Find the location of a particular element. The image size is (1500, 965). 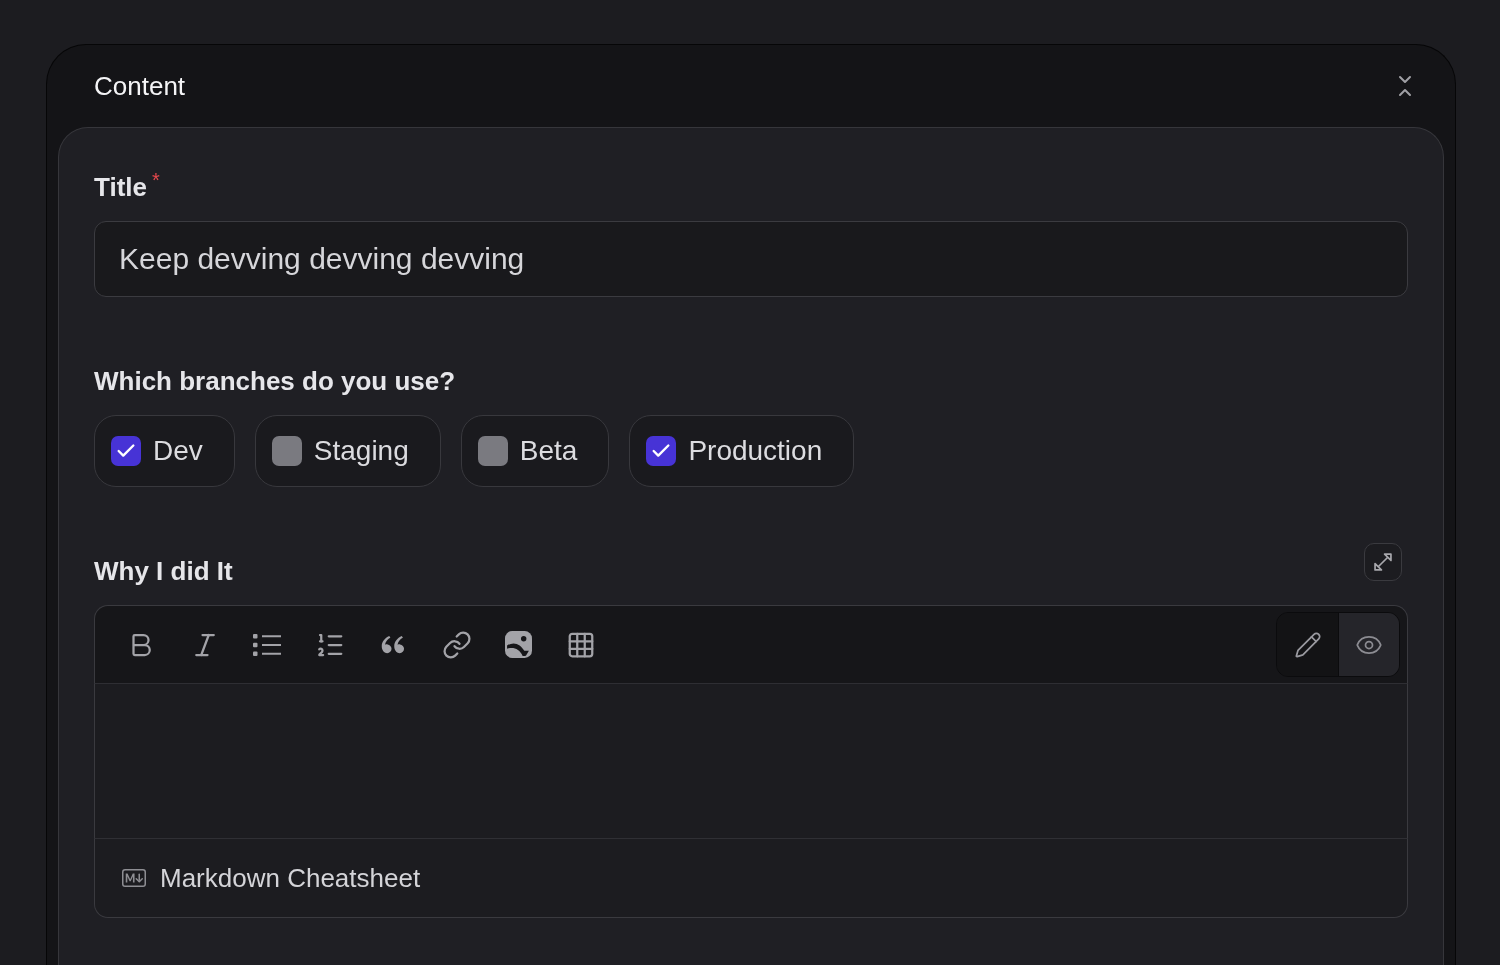

panel-title: Content is located at coordinates (140, 86).